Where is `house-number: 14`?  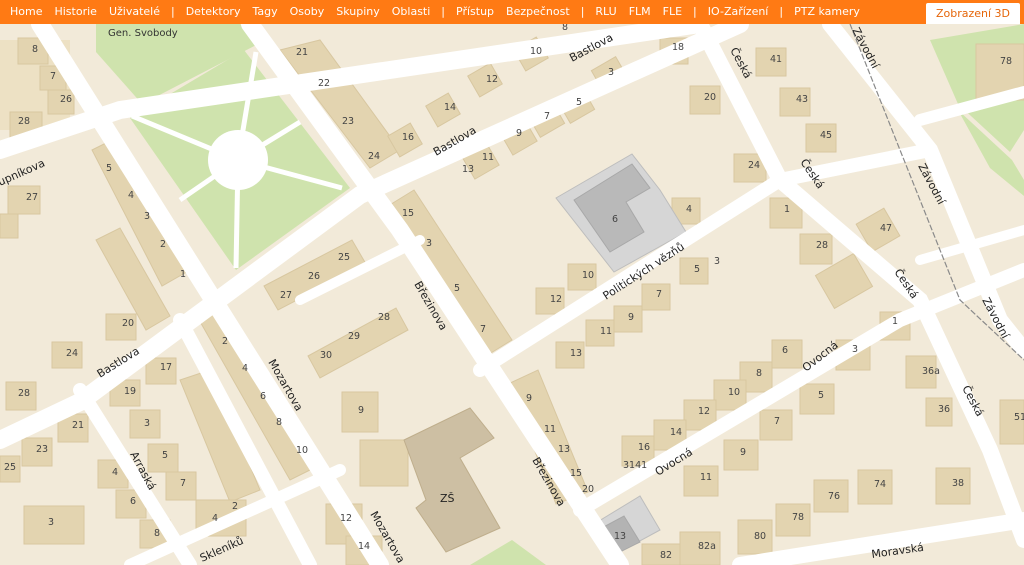 house-number: 14 is located at coordinates (364, 546).